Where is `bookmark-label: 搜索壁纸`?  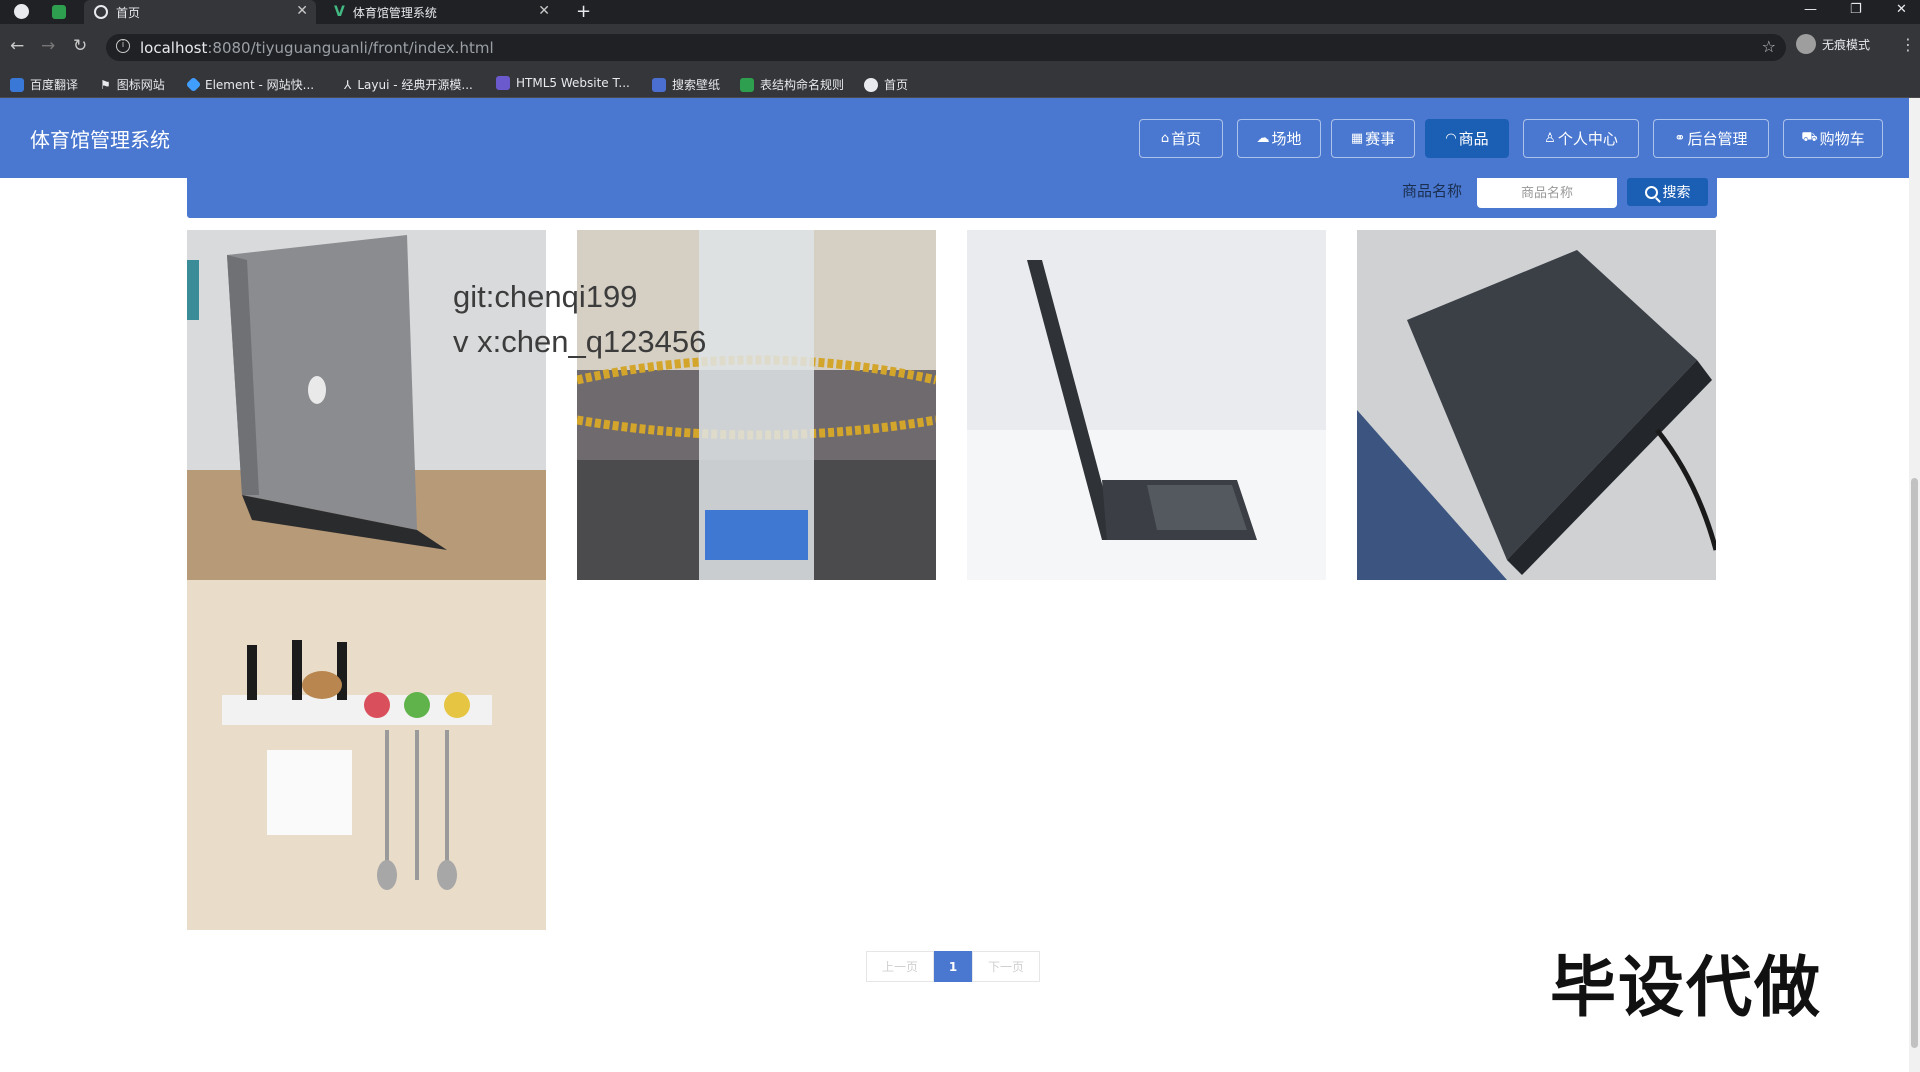 bookmark-label: 搜索壁纸 is located at coordinates (696, 85).